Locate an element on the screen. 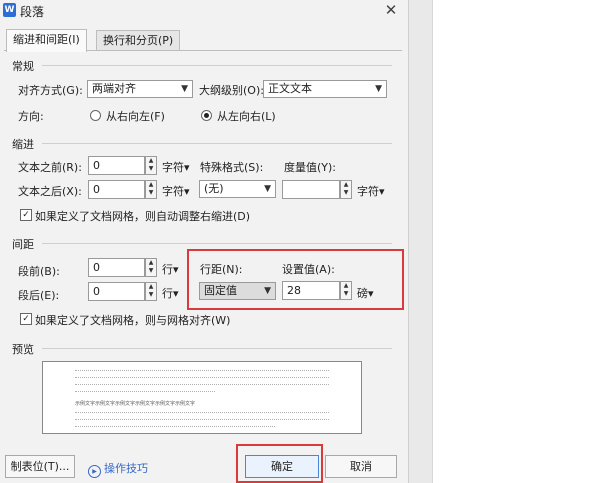 This screenshot has height=483, width=600. direction-rtl-label: 从右向左(F) is located at coordinates (135, 116).